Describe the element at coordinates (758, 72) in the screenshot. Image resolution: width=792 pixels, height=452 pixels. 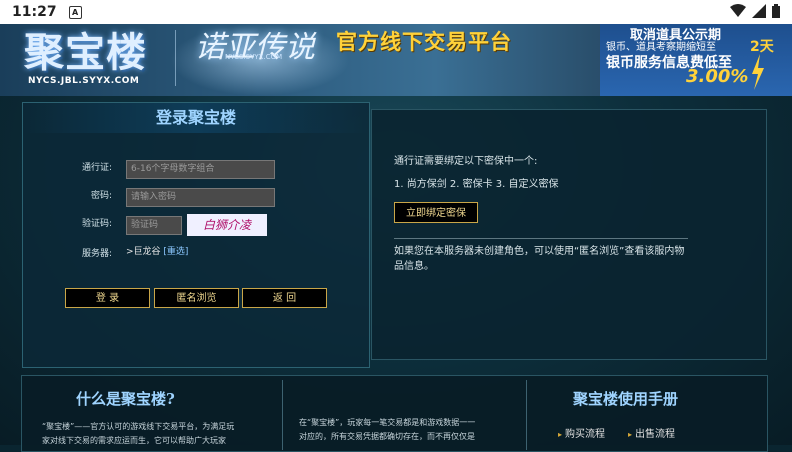
I see `lightning-icon` at that location.